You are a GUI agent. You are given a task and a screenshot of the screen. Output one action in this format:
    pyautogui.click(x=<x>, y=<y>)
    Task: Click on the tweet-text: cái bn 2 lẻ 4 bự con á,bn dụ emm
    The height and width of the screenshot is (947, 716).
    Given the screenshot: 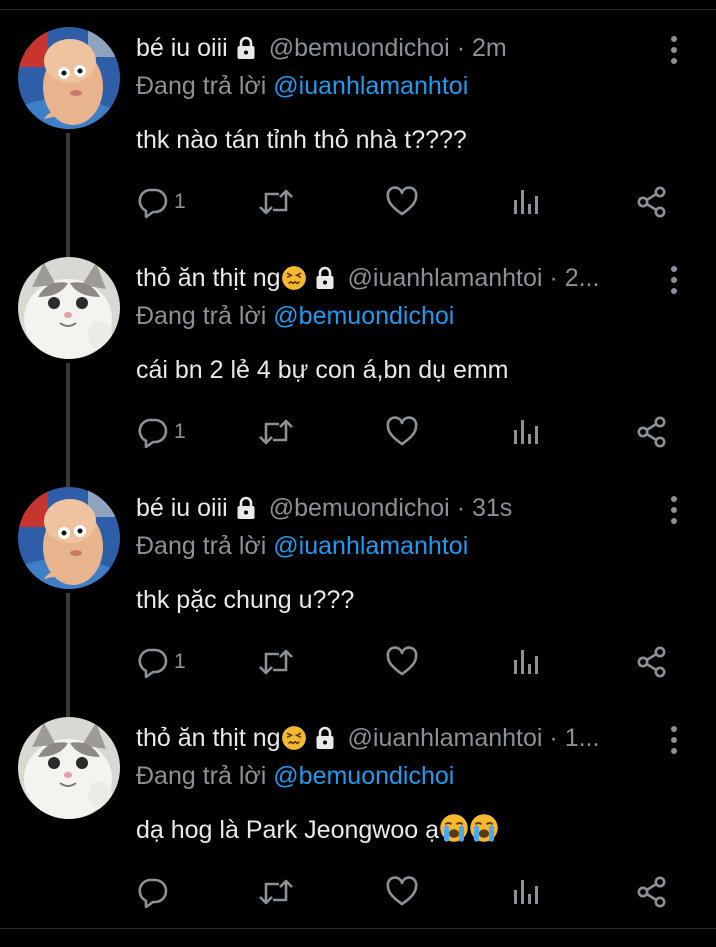 What is the action you would take?
    pyautogui.click(x=322, y=370)
    